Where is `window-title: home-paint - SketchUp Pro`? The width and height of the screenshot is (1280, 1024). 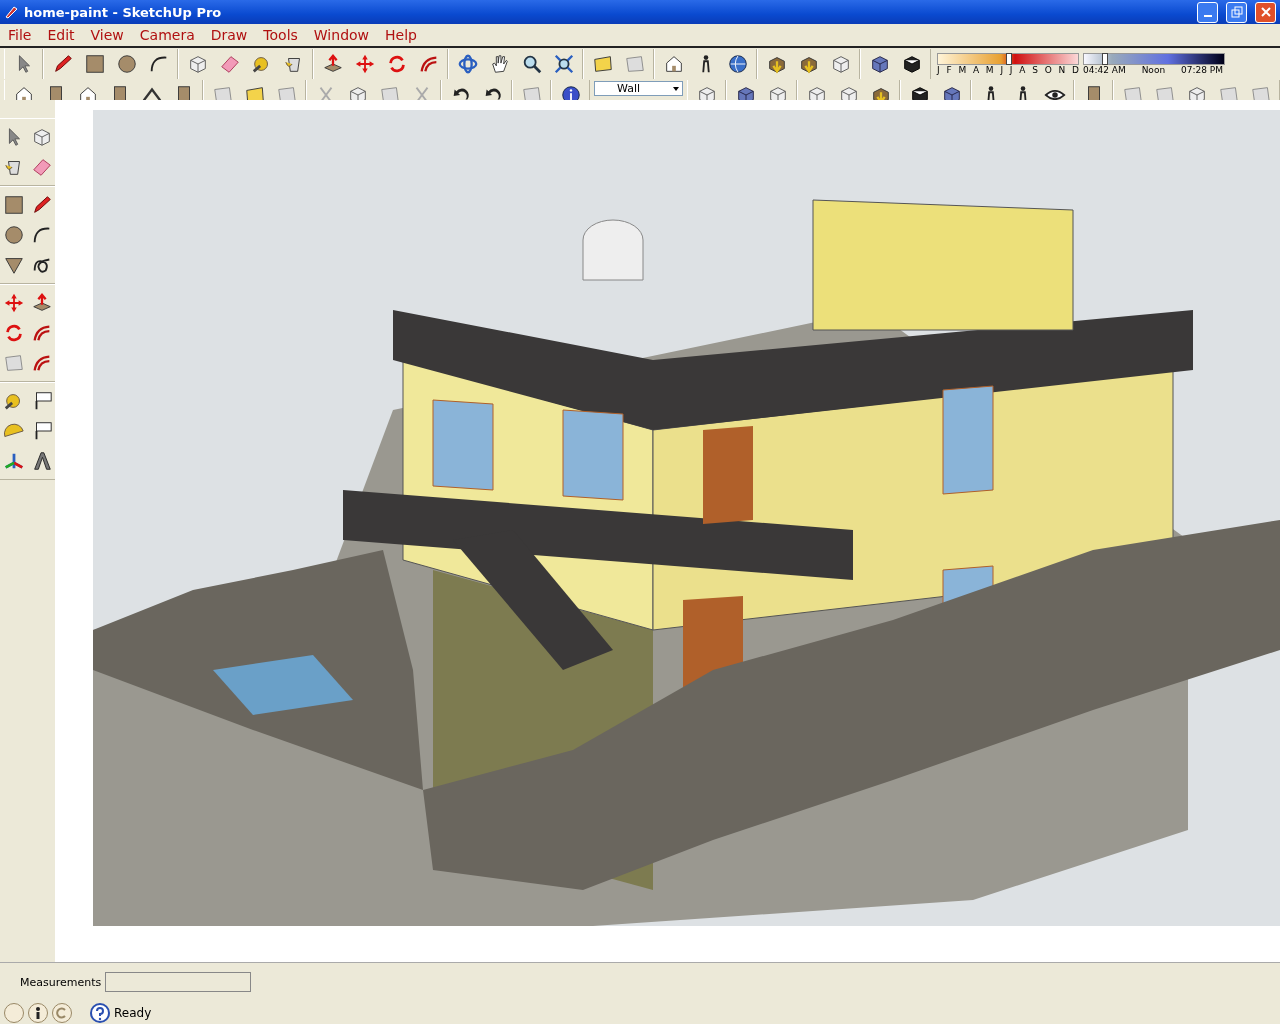
window-title: home-paint - SketchUp Pro is located at coordinates (123, 12).